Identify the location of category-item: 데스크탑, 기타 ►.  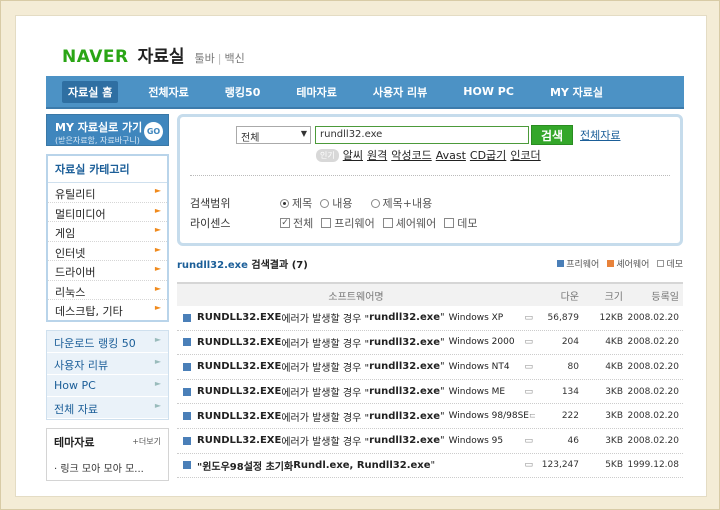
(107, 310).